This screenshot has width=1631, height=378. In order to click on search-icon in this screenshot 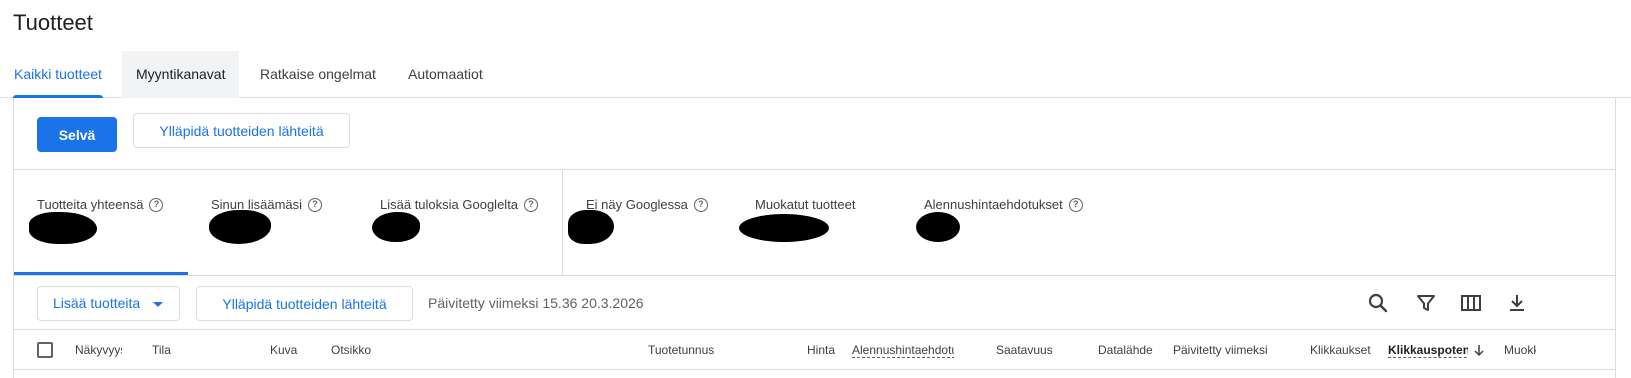, I will do `click(1378, 303)`.